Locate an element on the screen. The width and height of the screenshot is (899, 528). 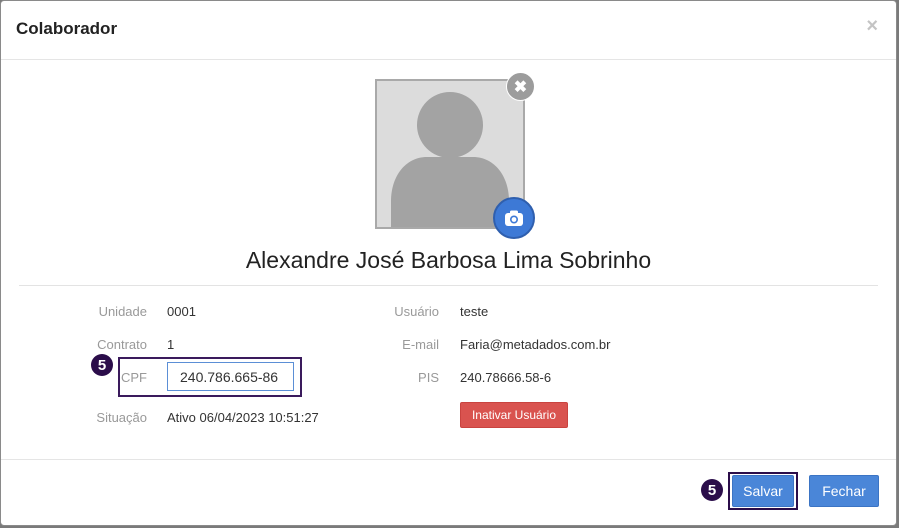
remove-photo-icon: ✖ is located at coordinates (520, 86).